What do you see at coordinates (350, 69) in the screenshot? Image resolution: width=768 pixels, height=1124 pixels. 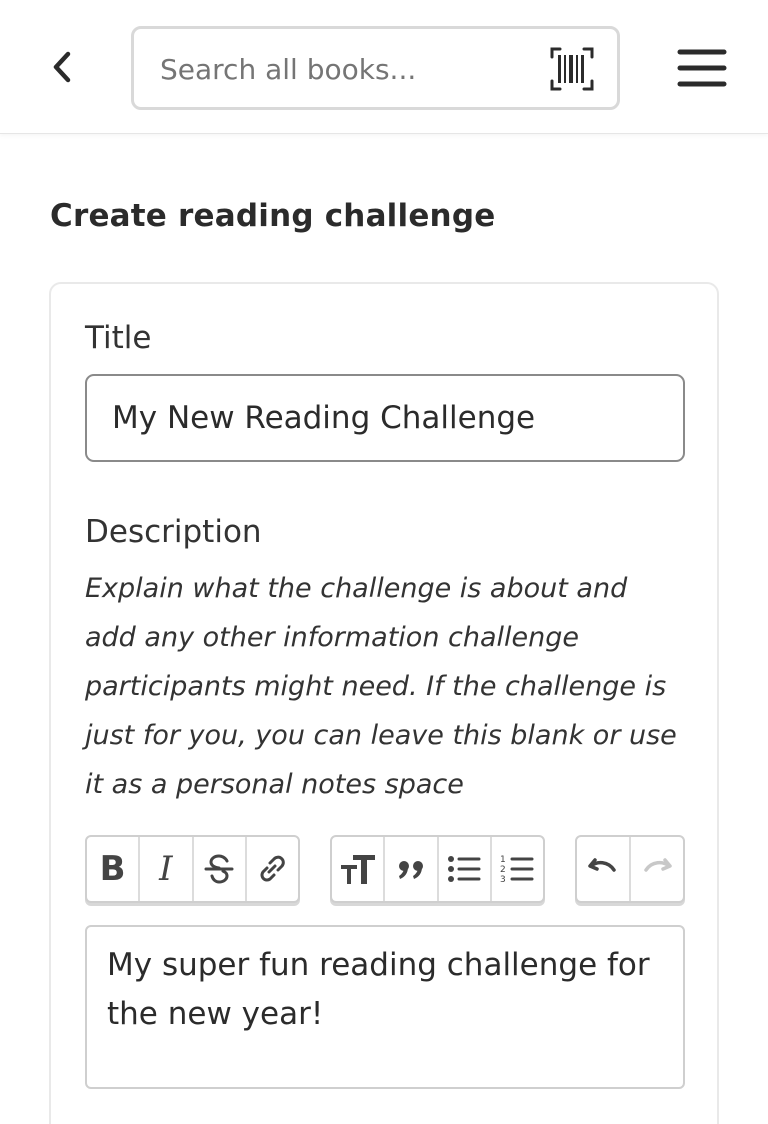 I see `search-input` at bounding box center [350, 69].